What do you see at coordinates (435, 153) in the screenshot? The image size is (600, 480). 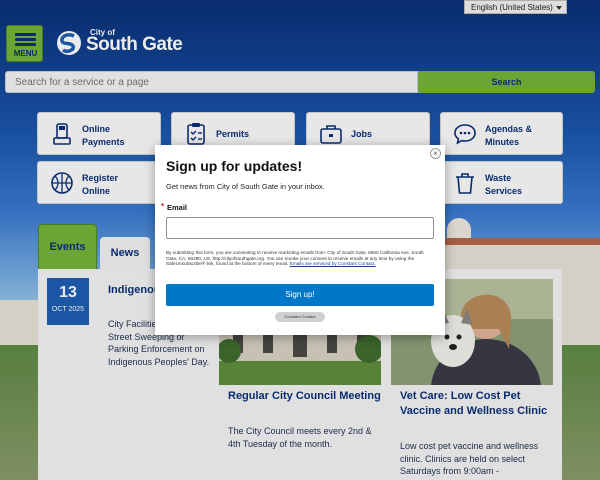 I see `close-icon: ×` at bounding box center [435, 153].